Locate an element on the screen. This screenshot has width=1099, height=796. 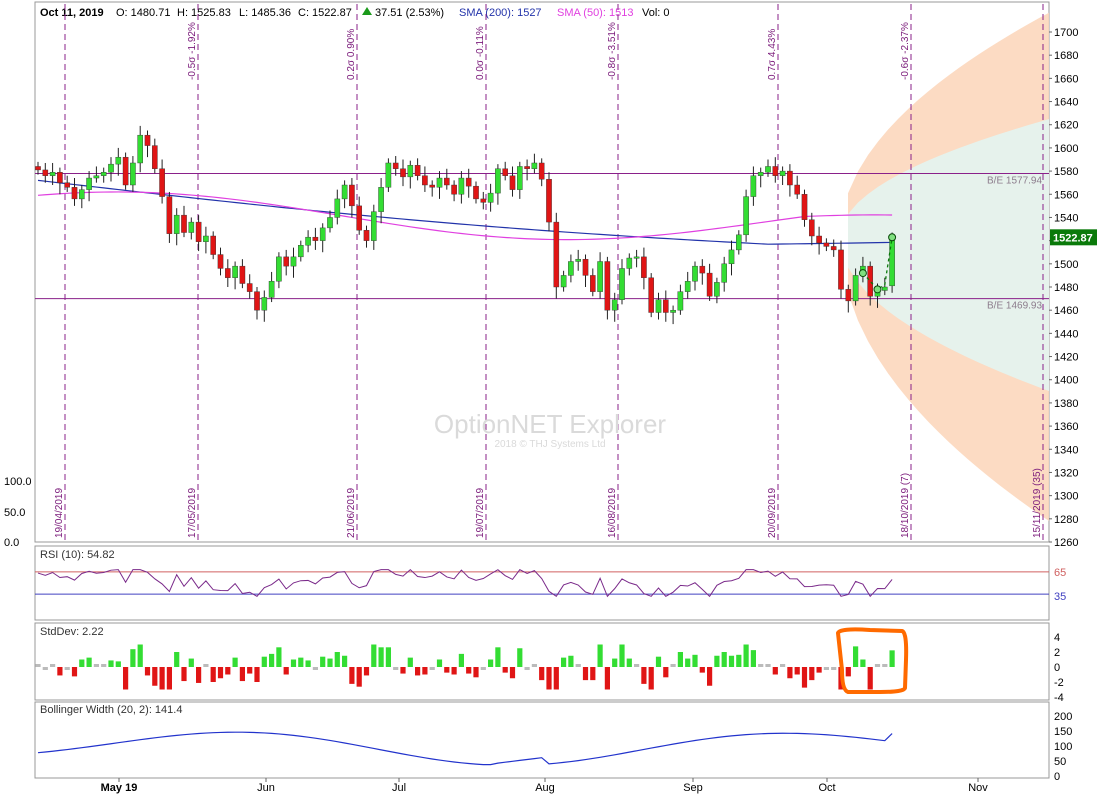
price-tick-label: 1640 is located at coordinates (1066, 103).